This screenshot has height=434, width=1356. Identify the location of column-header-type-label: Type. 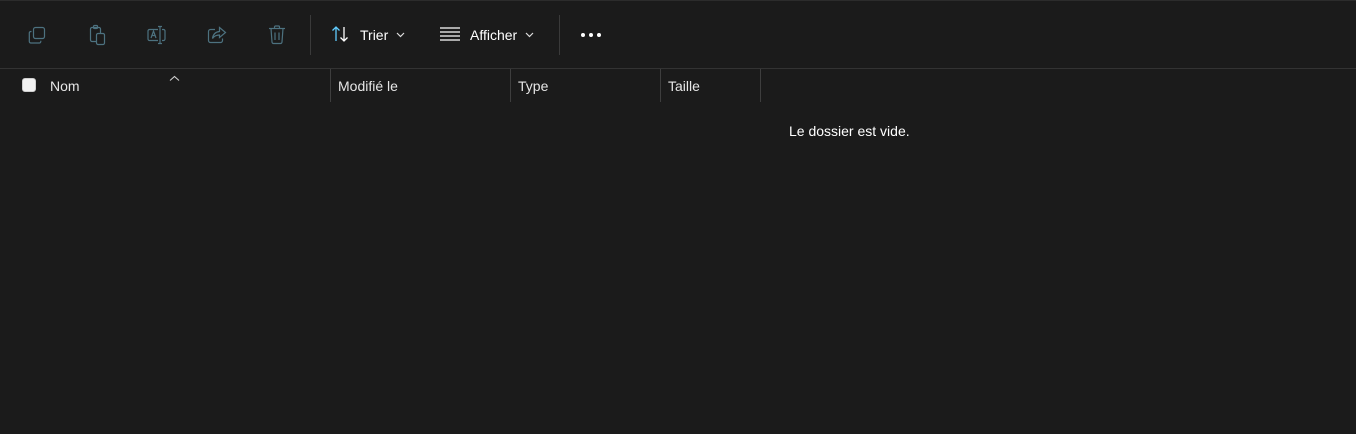
(533, 86).